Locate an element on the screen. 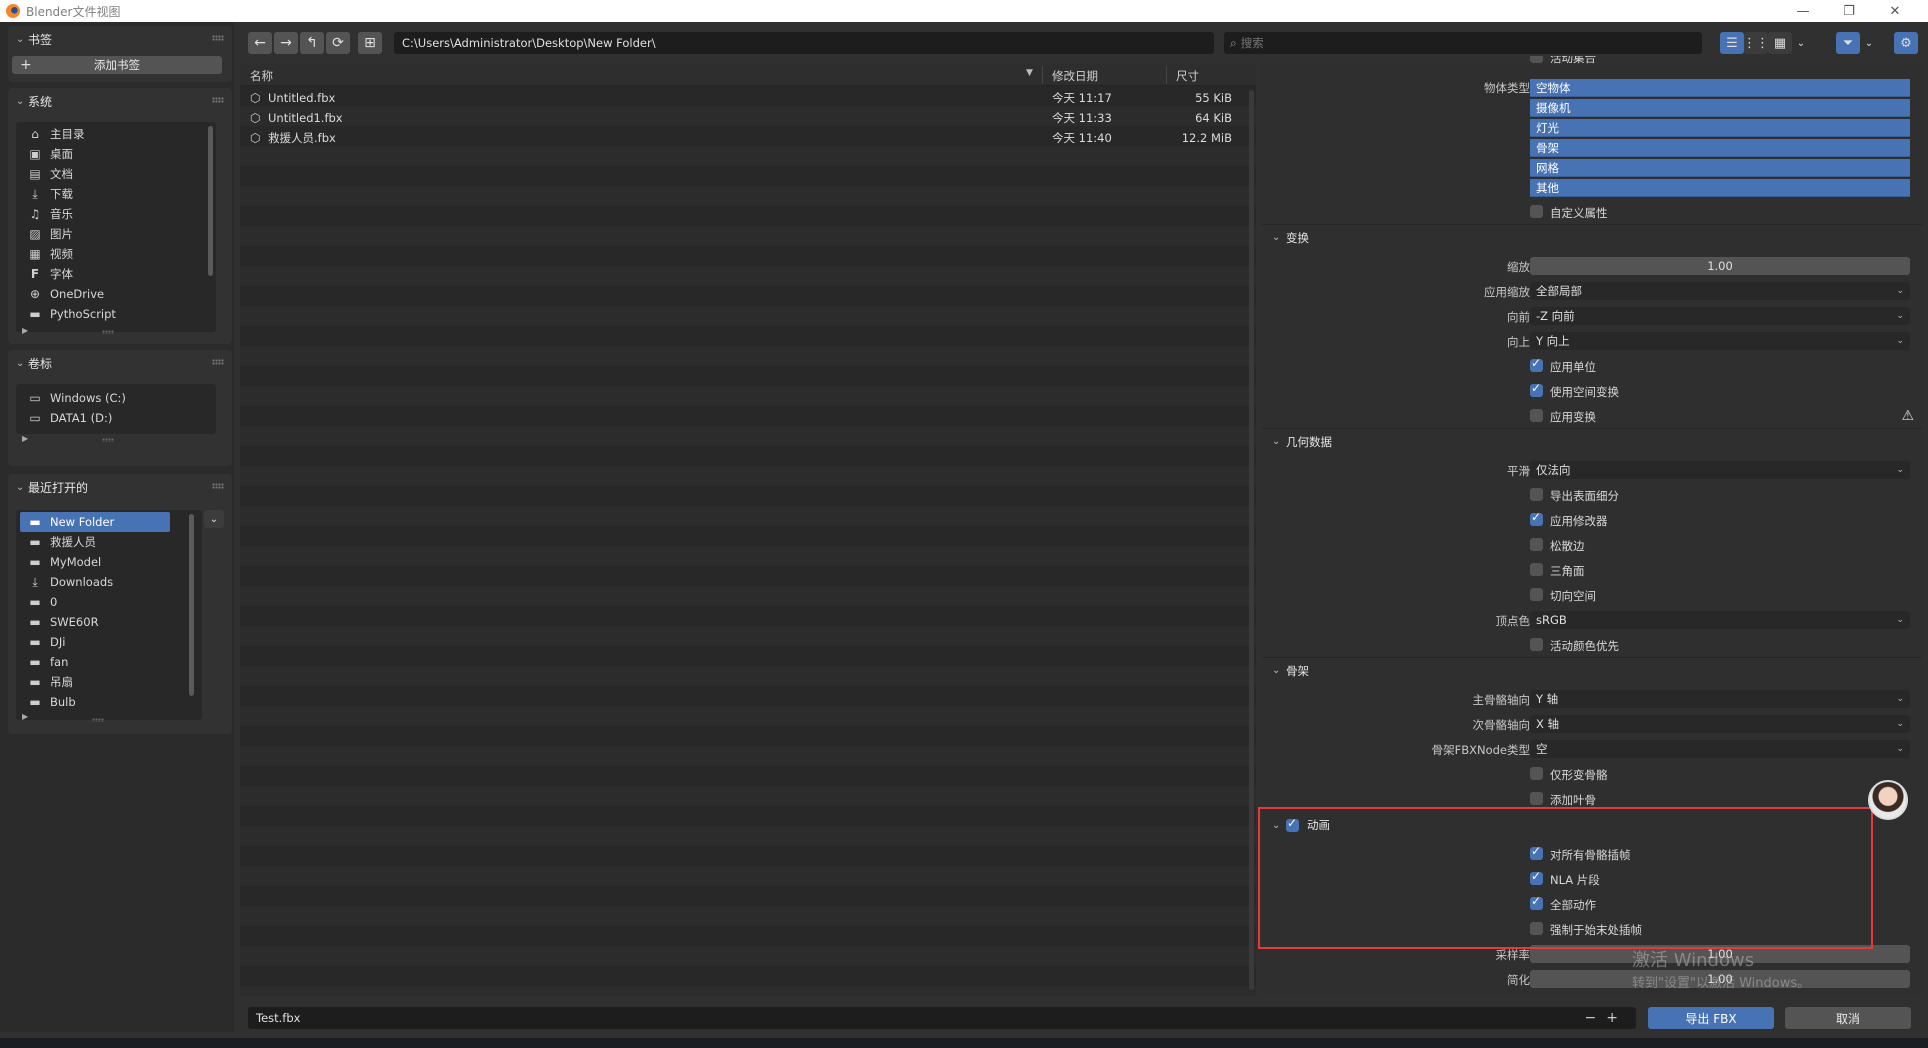 The height and width of the screenshot is (1048, 1928). decrement-increment-icon: −+ is located at coordinates (1606, 1018).